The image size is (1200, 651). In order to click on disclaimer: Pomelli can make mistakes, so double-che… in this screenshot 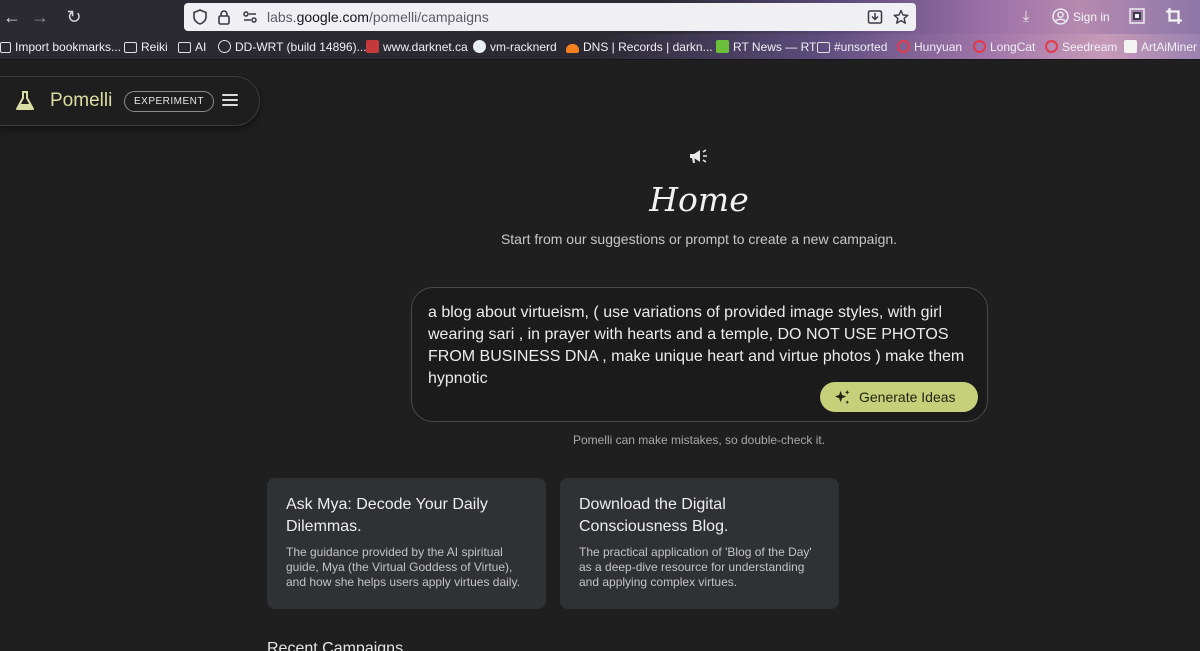, I will do `click(699, 440)`.